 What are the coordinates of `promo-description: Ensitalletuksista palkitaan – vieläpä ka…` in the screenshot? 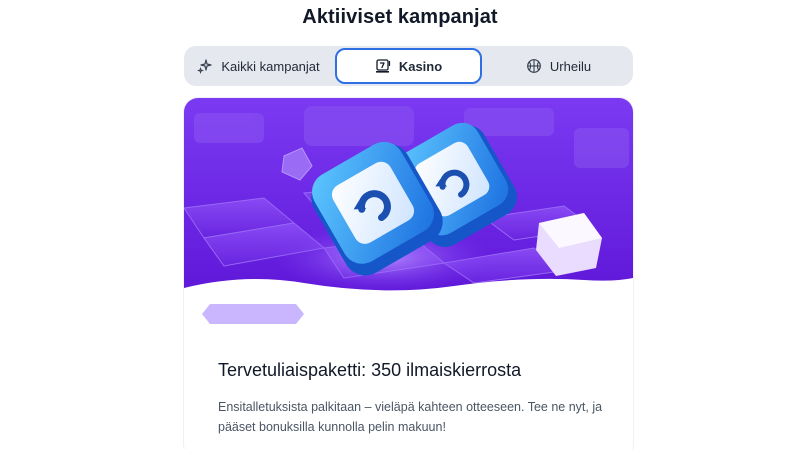 It's located at (410, 417).